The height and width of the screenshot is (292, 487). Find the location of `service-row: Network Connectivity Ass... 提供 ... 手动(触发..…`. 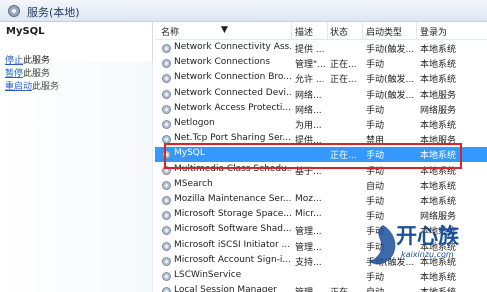

service-row: Network Connectivity Ass... 提供 ... 手动(触发..… is located at coordinates (321, 48).